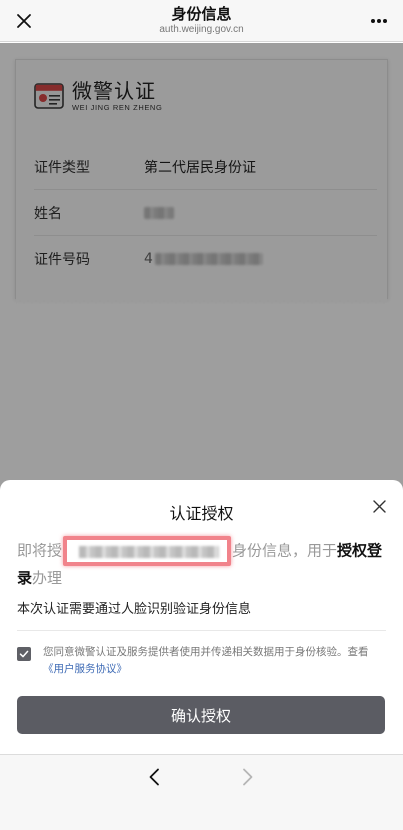 The height and width of the screenshot is (830, 403). What do you see at coordinates (206, 661) in the screenshot?
I see `agreement-text: 您同意微警认证及服务提供者使用并传递相关数据用于身份核验。查看 《用户服务协议》` at bounding box center [206, 661].